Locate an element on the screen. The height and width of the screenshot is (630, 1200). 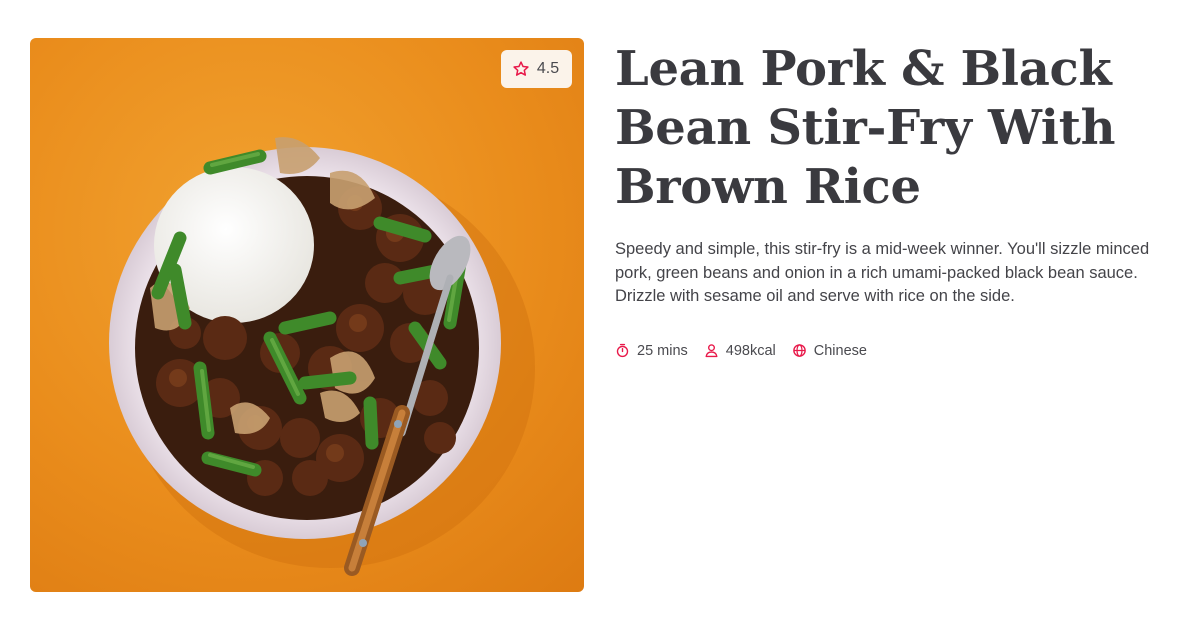
meta-cuisine: Chinese is located at coordinates (829, 351).